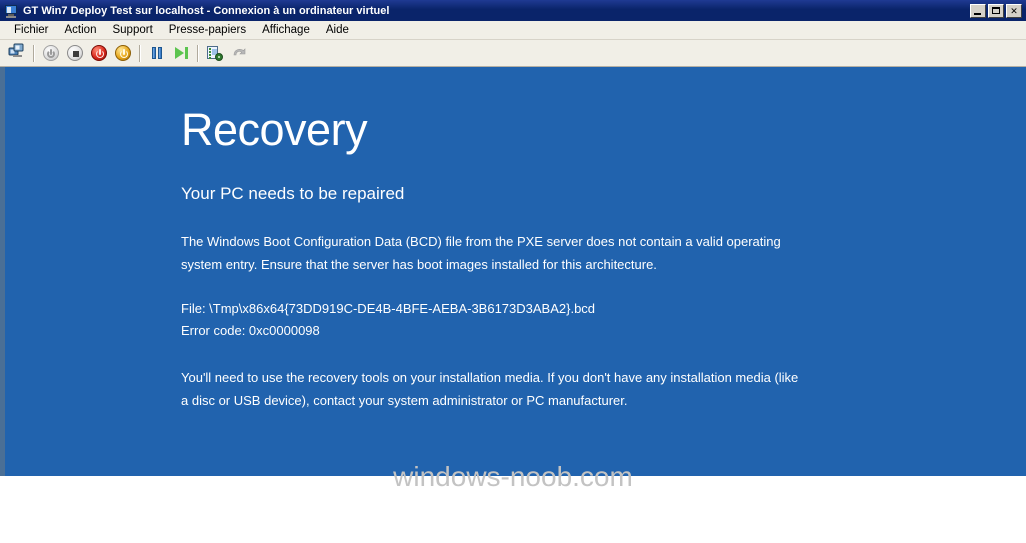 Image resolution: width=1026 pixels, height=543 pixels. I want to click on reset-icon, so click(123, 53).